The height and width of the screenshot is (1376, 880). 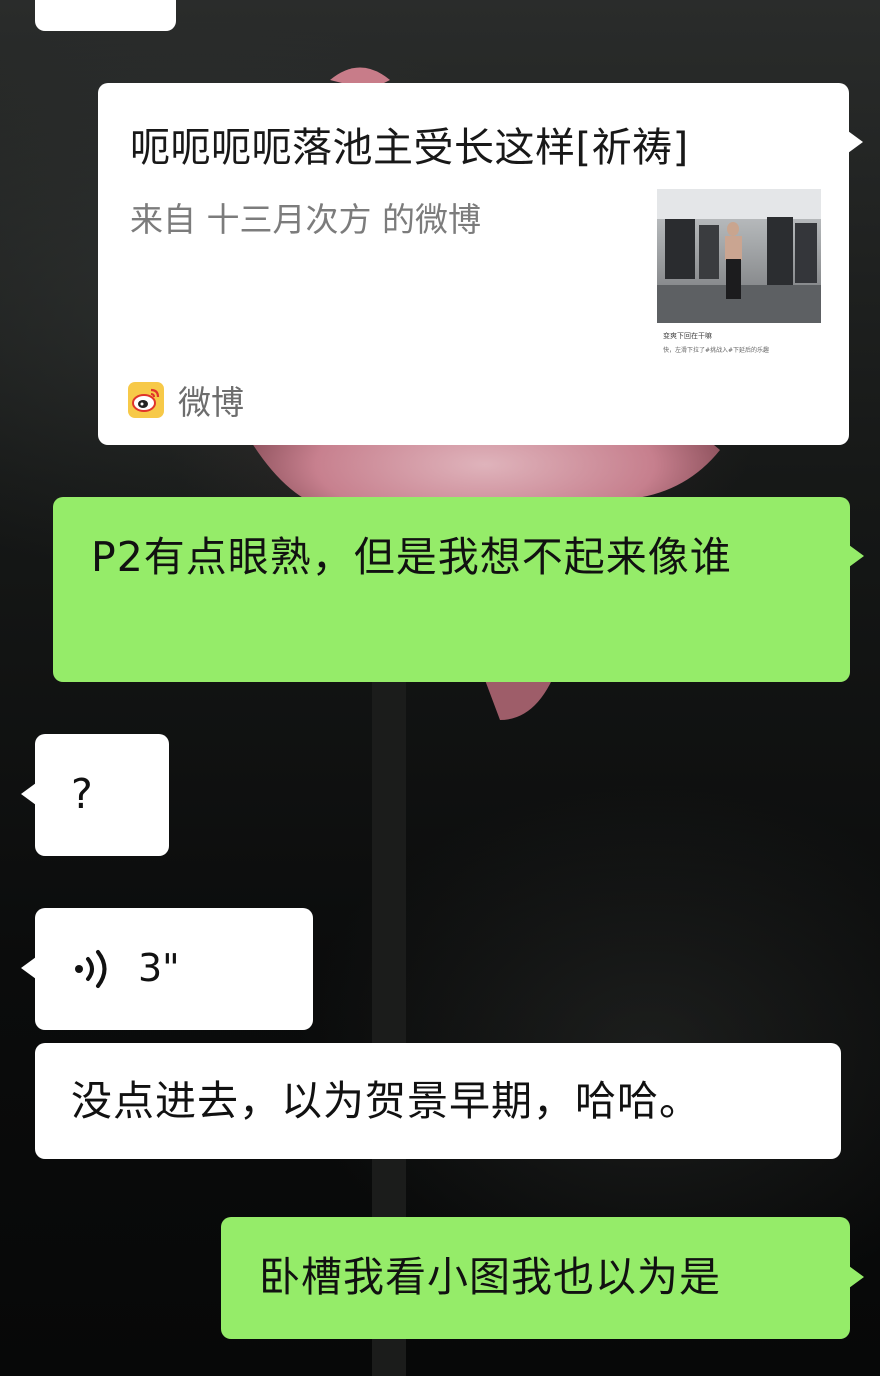 I want to click on weibo-icon, so click(x=146, y=400).